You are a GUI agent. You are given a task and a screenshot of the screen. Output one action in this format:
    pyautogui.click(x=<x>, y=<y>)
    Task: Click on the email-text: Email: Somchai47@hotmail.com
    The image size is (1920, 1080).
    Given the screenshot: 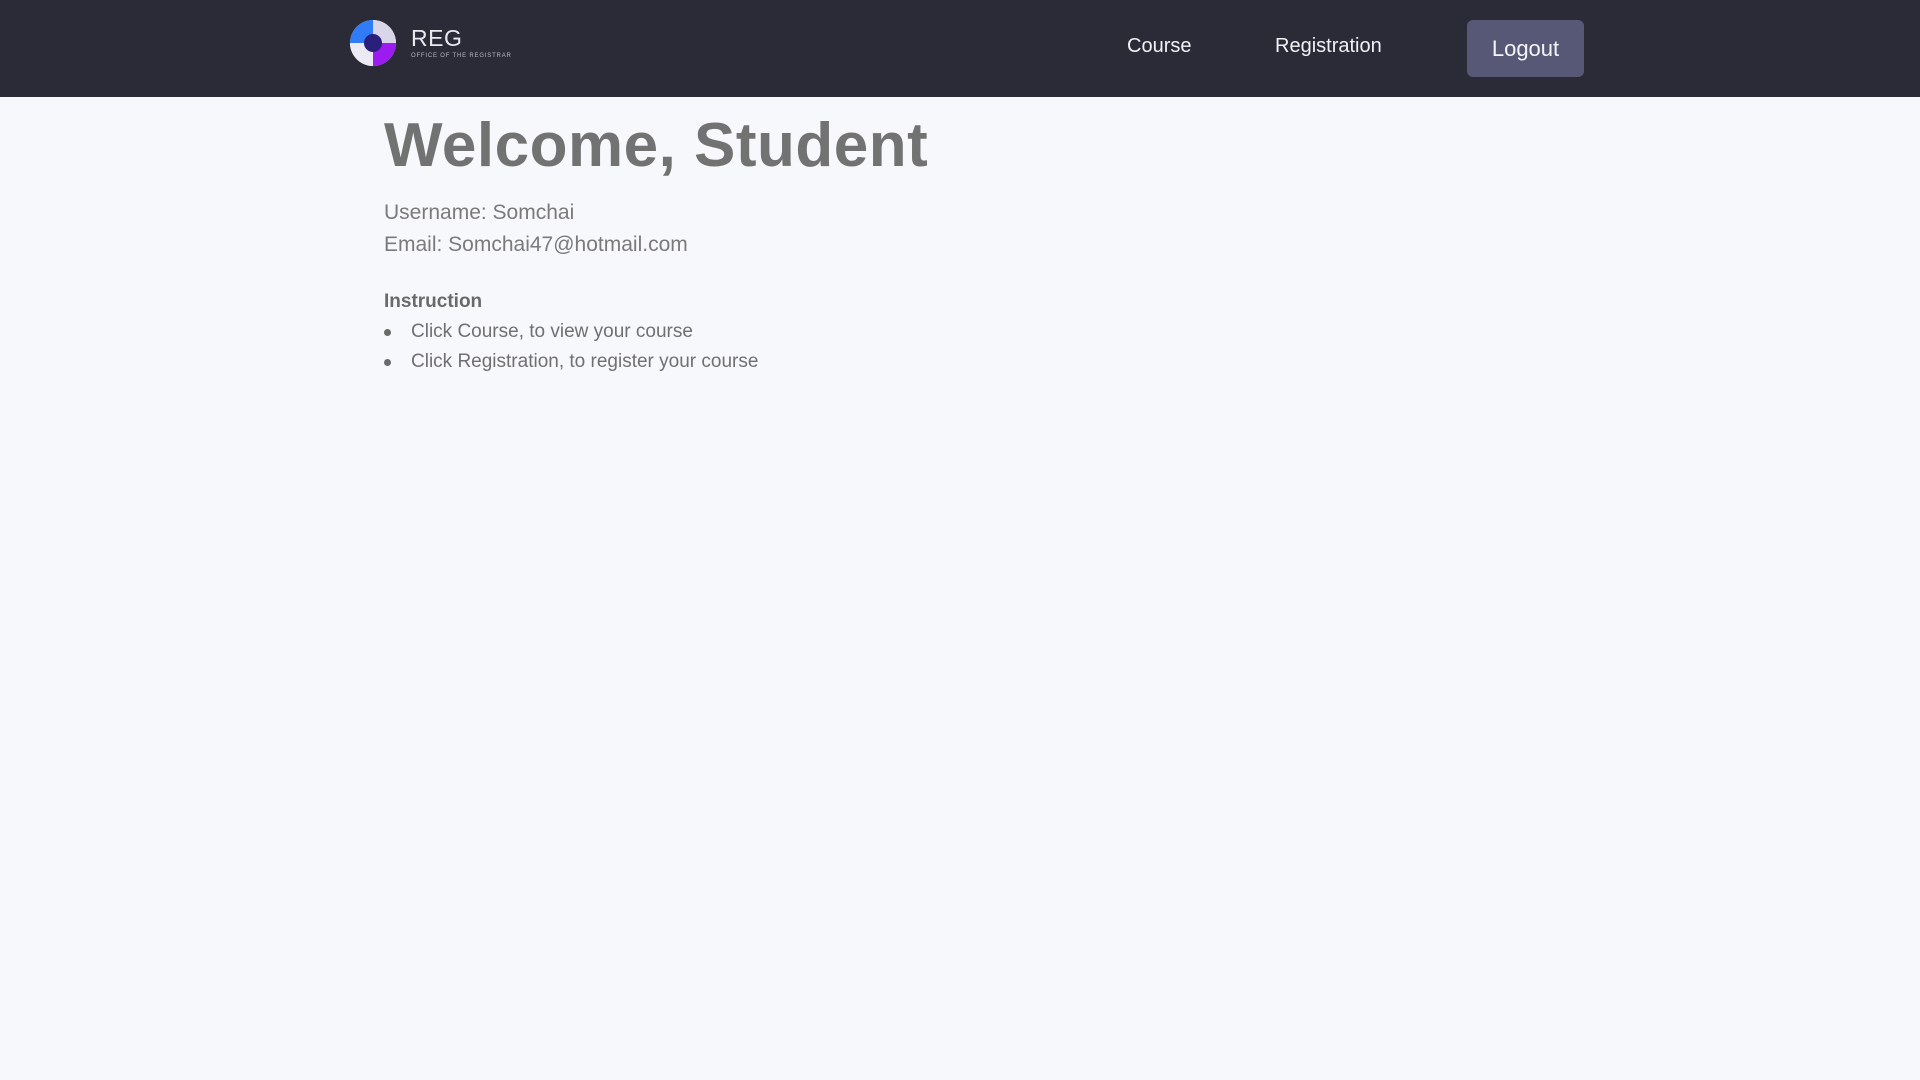 What is the action you would take?
    pyautogui.click(x=536, y=244)
    